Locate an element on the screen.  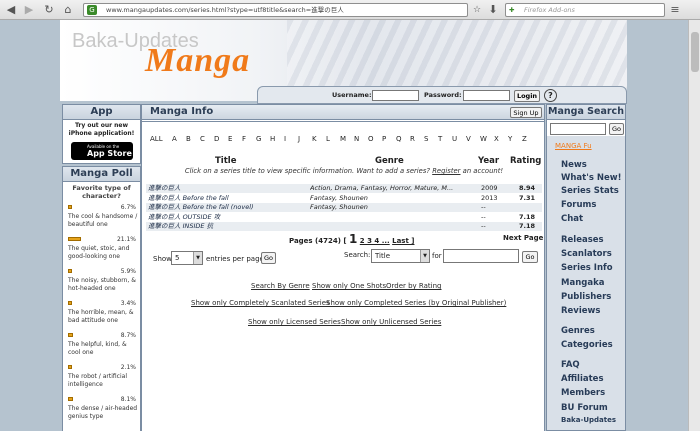
poll-option-label: The robot / artificial intelligence is located at coordinates (103, 381).